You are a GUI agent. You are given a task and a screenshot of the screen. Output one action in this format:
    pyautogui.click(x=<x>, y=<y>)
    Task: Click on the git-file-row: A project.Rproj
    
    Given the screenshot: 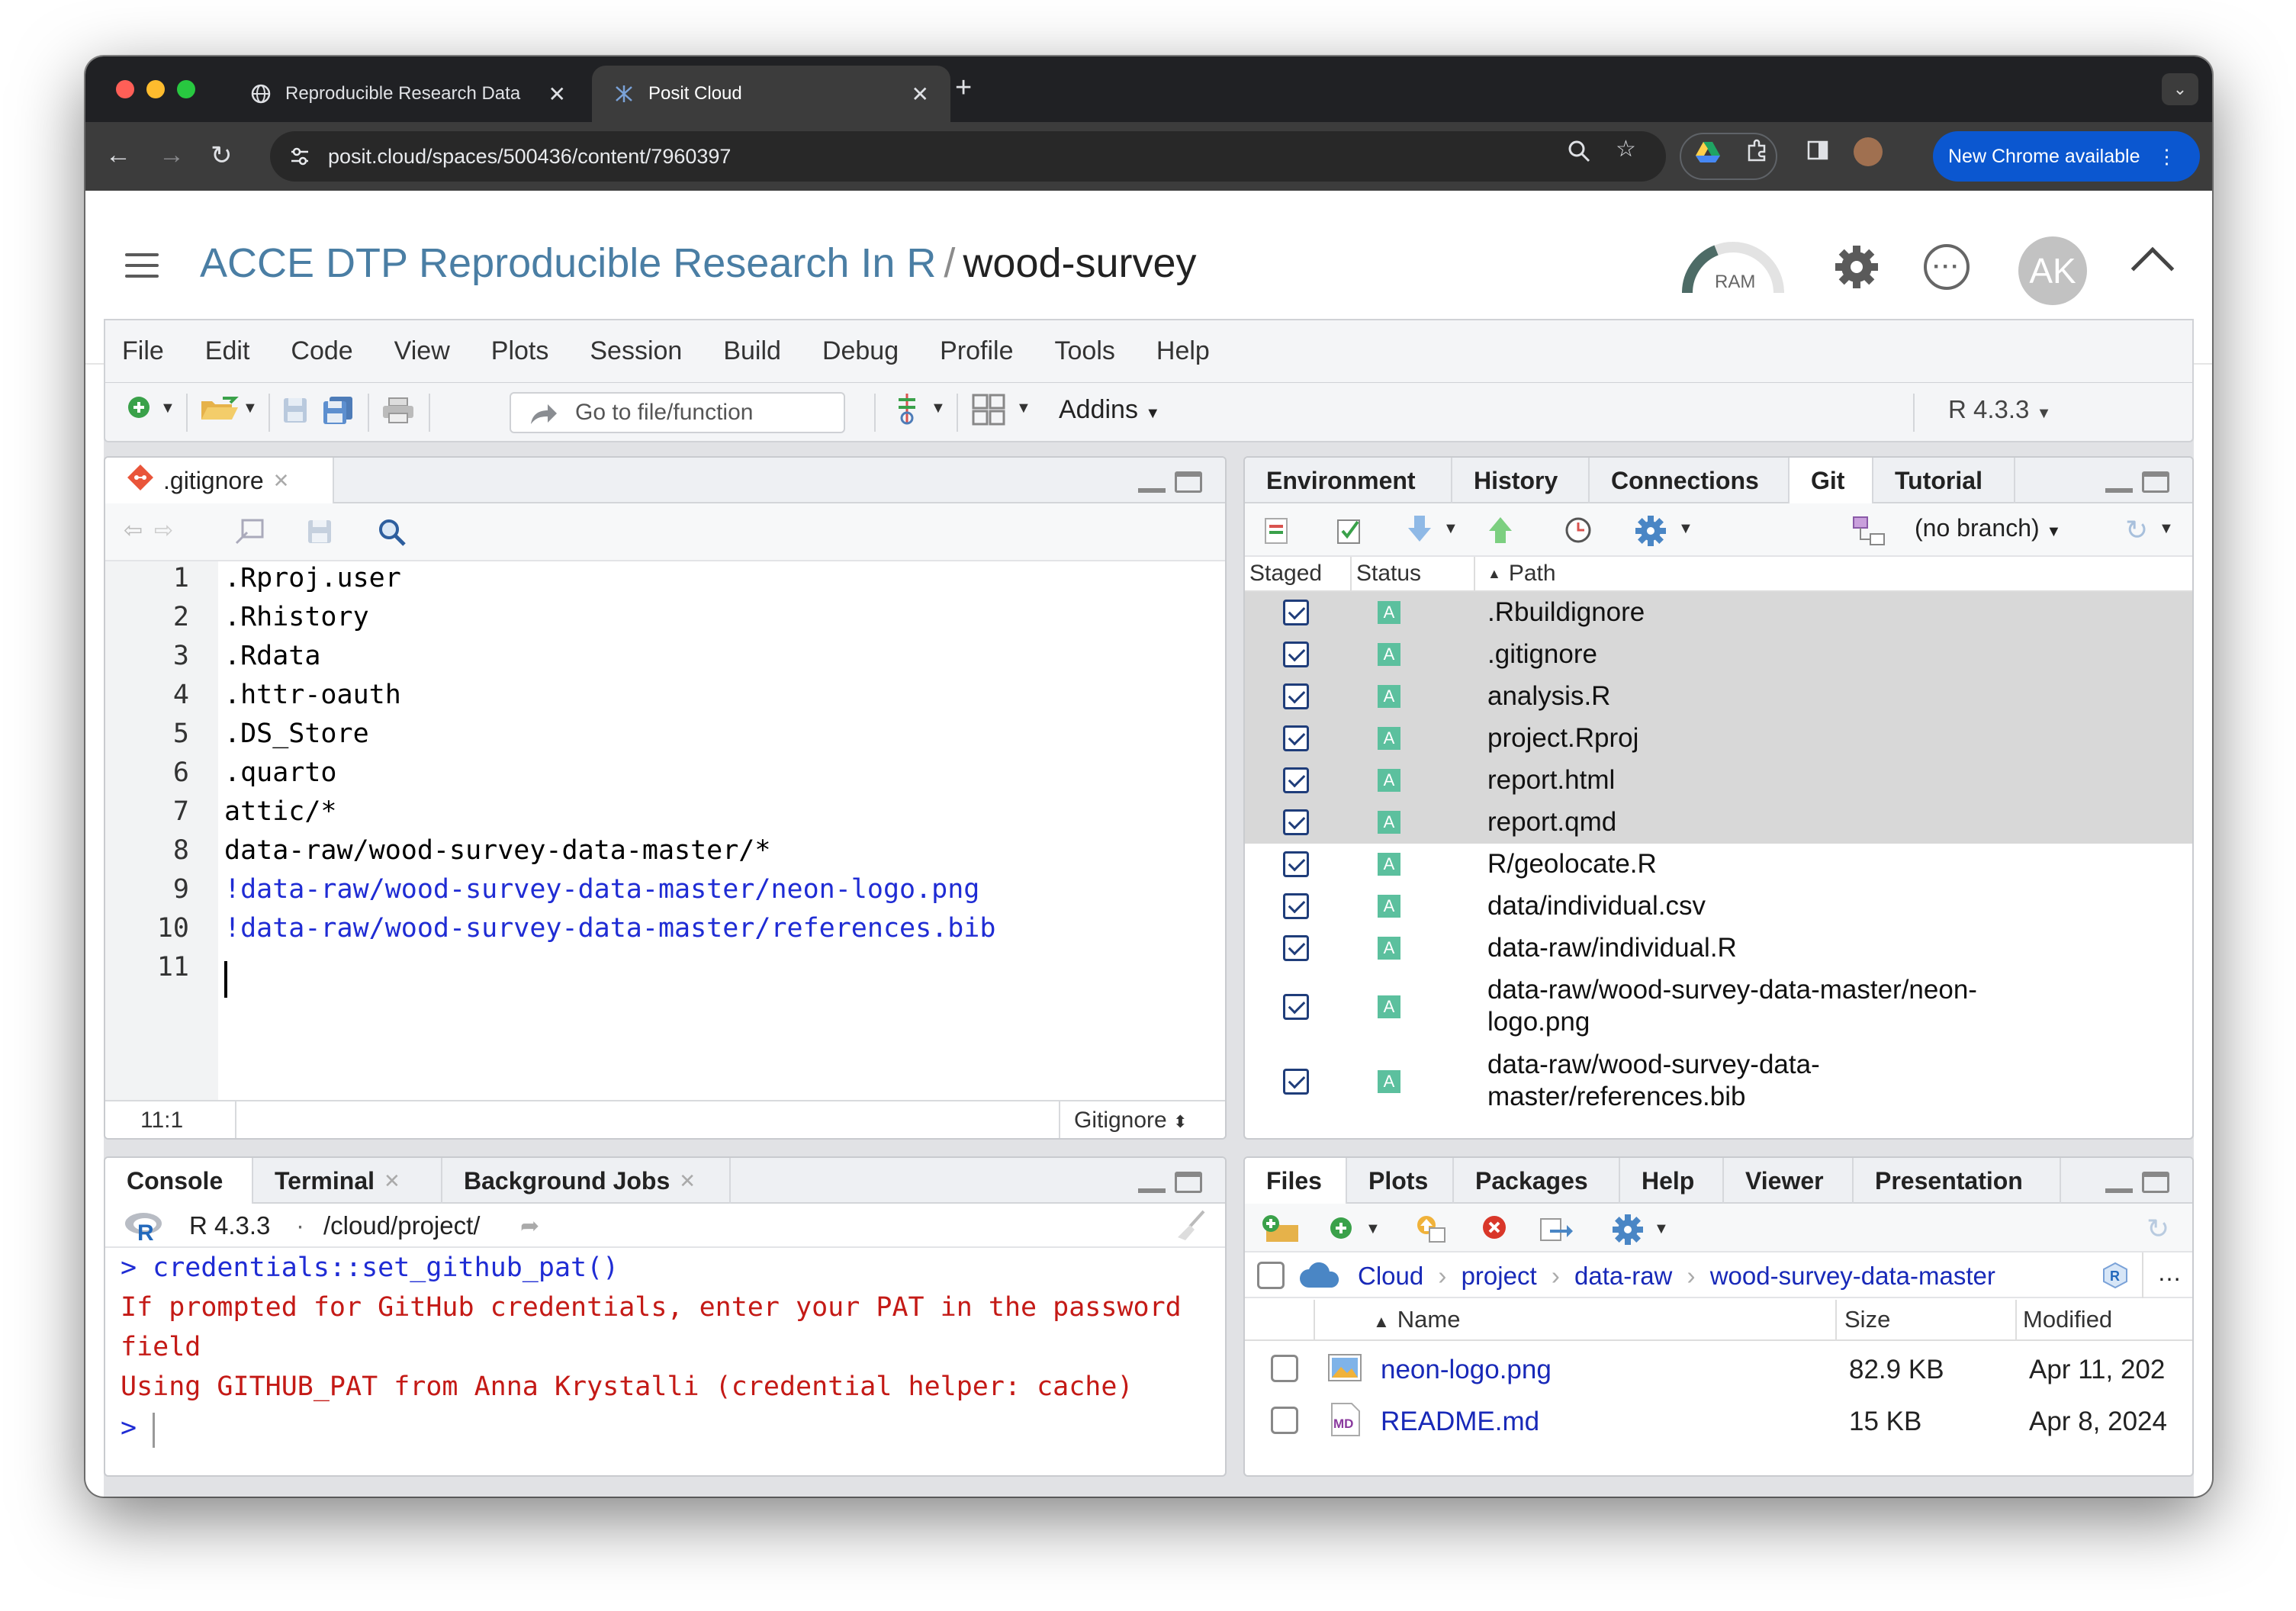 What is the action you would take?
    pyautogui.click(x=1718, y=739)
    